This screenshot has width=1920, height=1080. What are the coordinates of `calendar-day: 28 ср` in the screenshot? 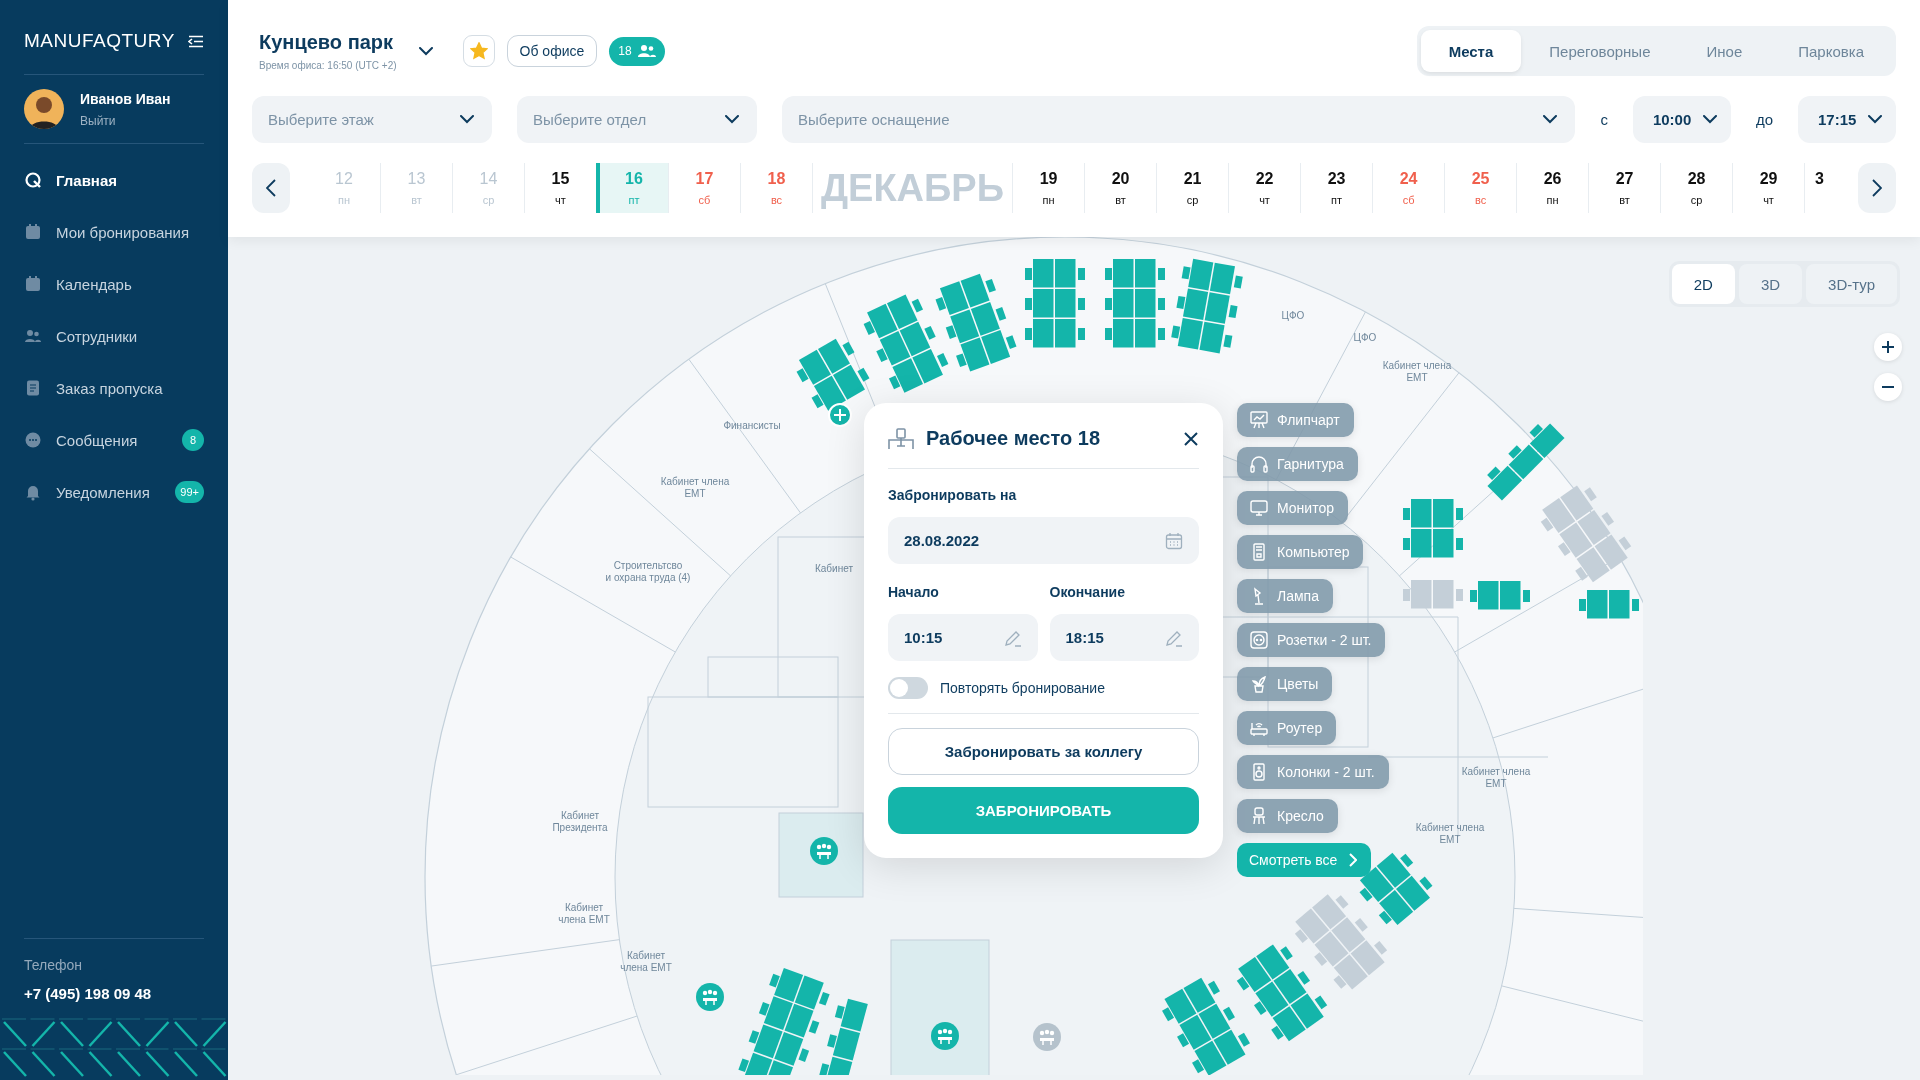 It's located at (1696, 188).